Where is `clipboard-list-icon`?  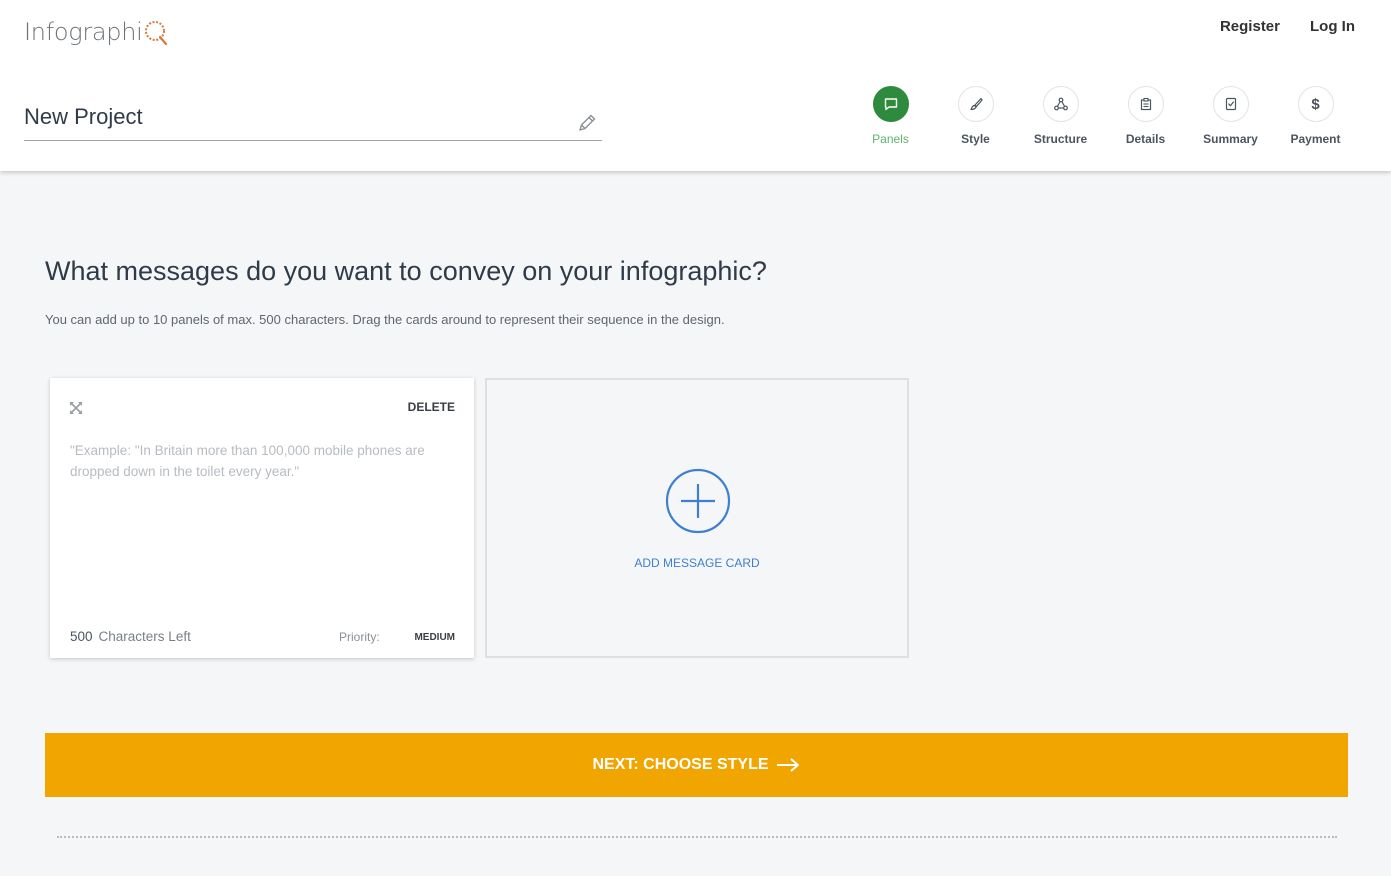
clipboard-list-icon is located at coordinates (1145, 104).